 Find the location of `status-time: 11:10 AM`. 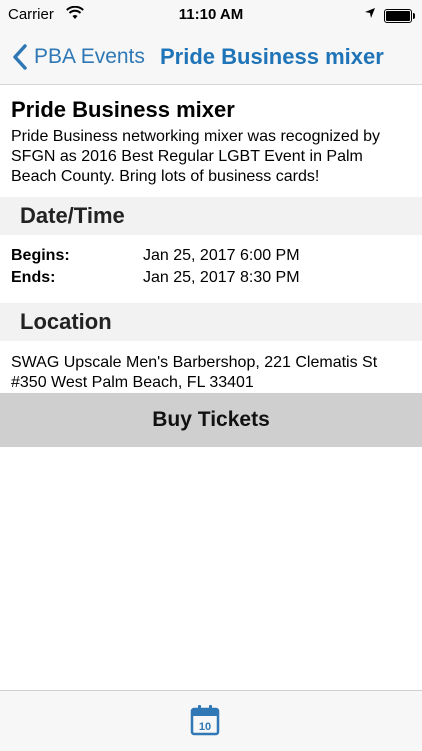

status-time: 11:10 AM is located at coordinates (211, 14).